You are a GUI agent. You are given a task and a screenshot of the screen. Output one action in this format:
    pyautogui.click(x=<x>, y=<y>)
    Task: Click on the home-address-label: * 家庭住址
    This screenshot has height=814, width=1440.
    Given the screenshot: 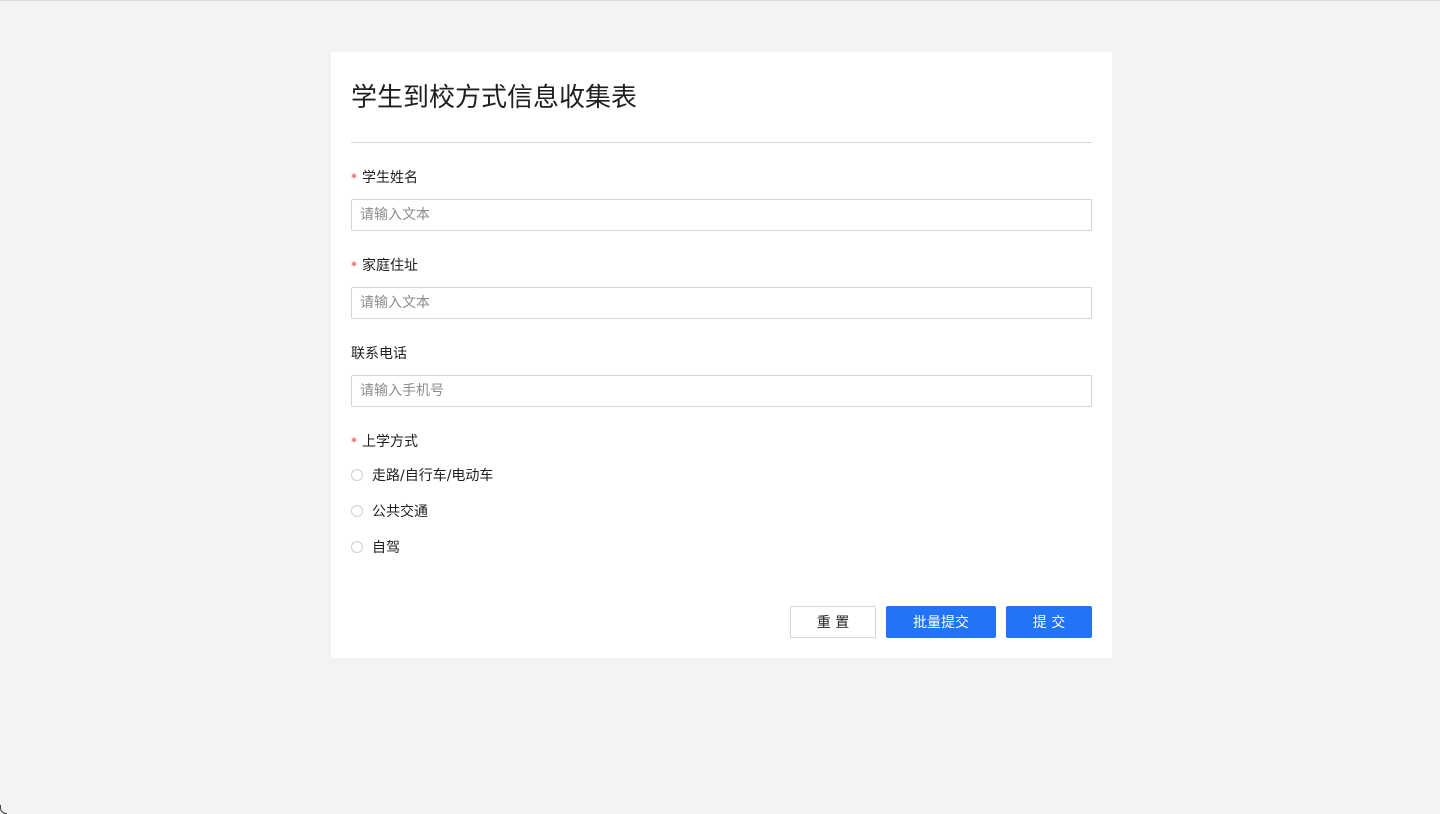 What is the action you would take?
    pyautogui.click(x=384, y=266)
    